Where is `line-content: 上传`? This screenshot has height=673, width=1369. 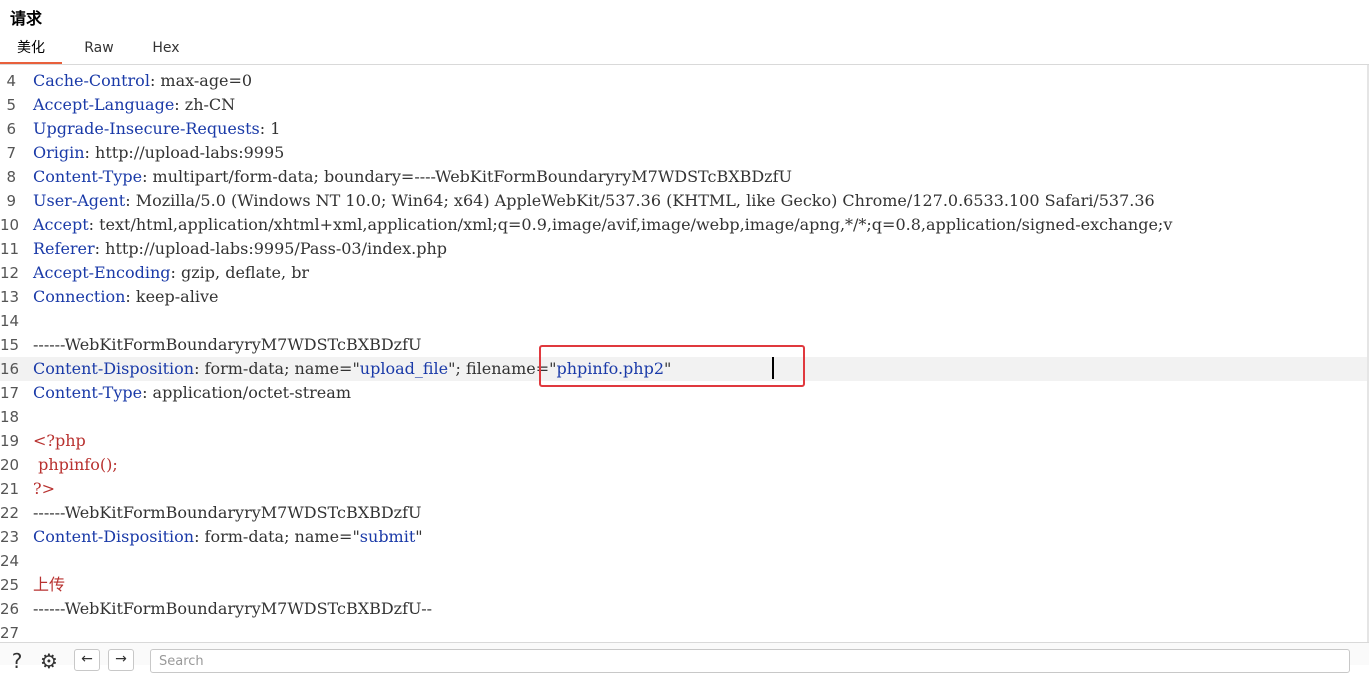 line-content: 上传 is located at coordinates (49, 585).